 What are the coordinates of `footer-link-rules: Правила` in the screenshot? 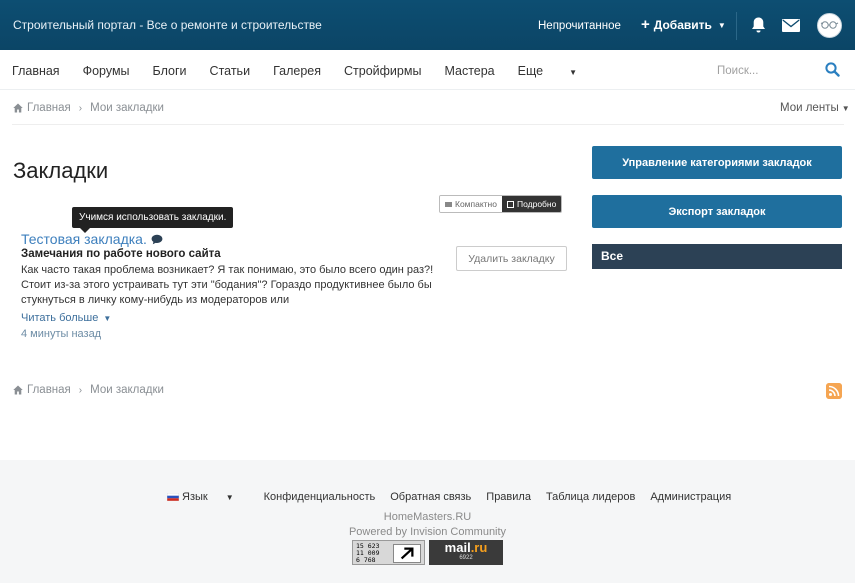 It's located at (508, 497).